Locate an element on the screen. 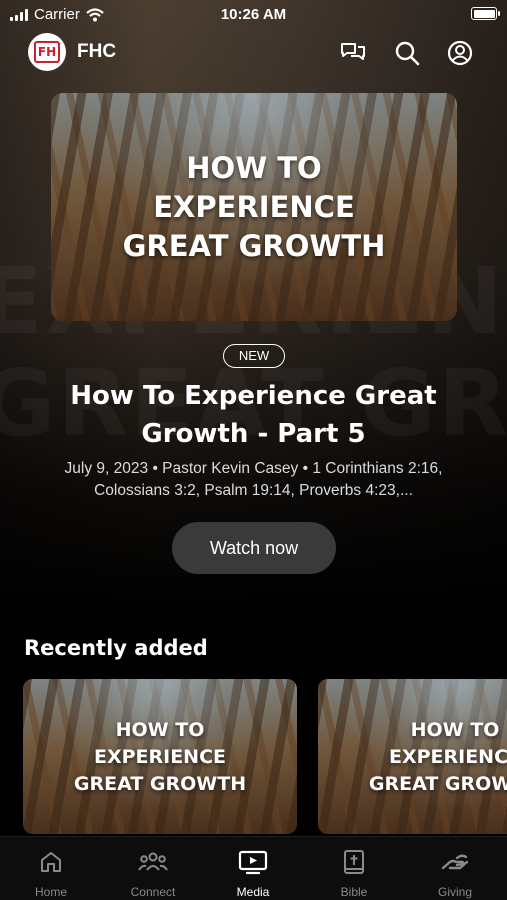 This screenshot has width=507, height=900. recently-added-heading: Recently added is located at coordinates (116, 648).